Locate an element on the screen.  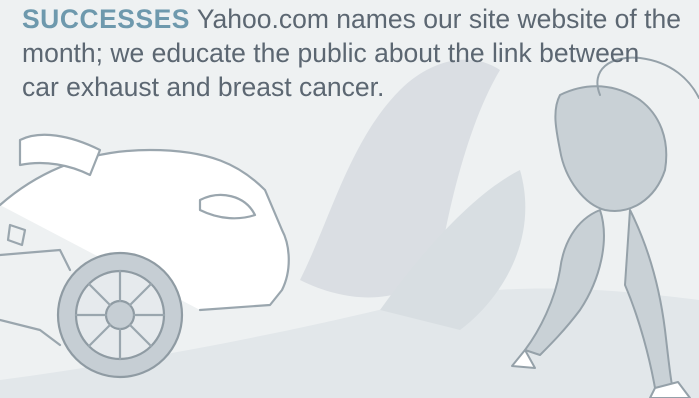
caption-heading: SUCCESSES is located at coordinates (106, 19).